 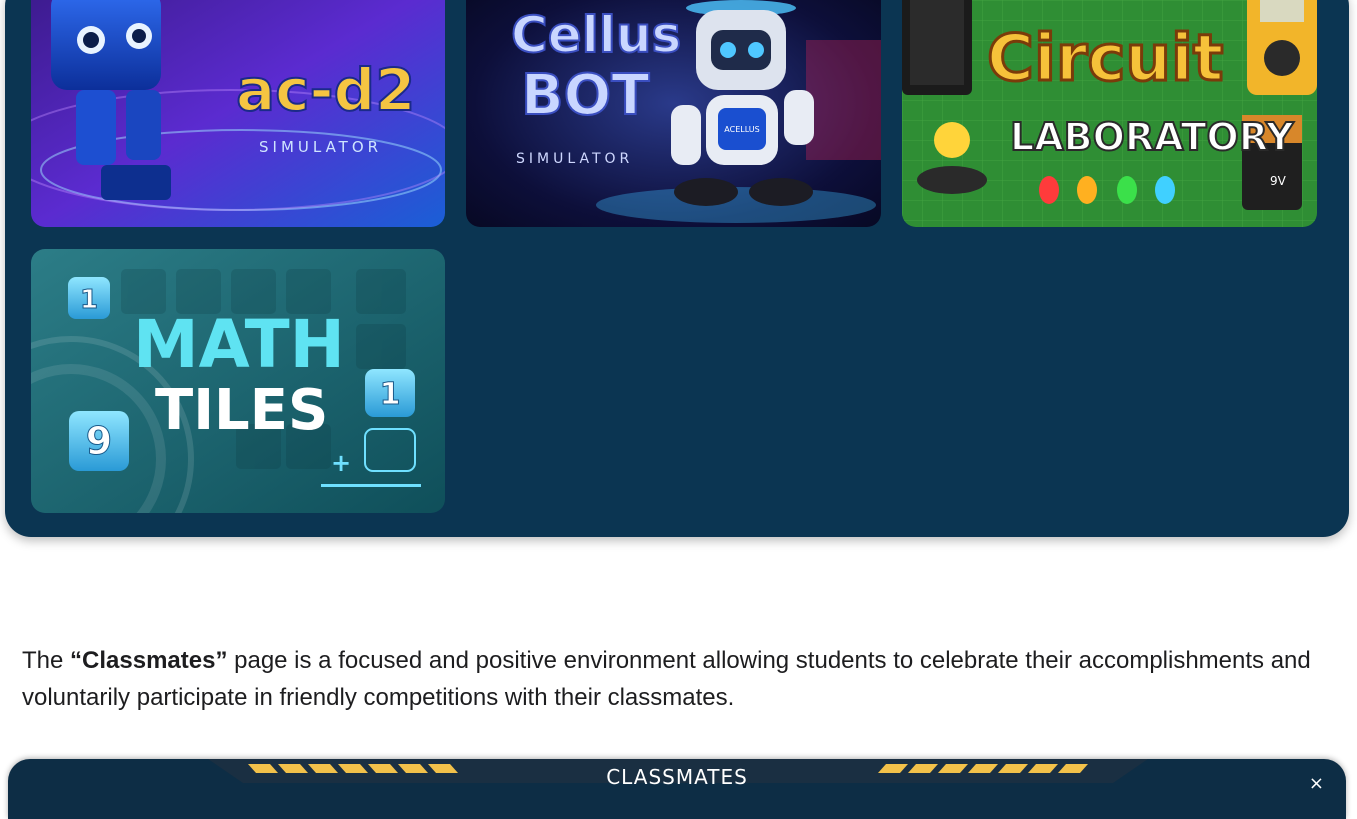 What do you see at coordinates (741, 129) in the screenshot?
I see `cellus-badge: ACELLUS` at bounding box center [741, 129].